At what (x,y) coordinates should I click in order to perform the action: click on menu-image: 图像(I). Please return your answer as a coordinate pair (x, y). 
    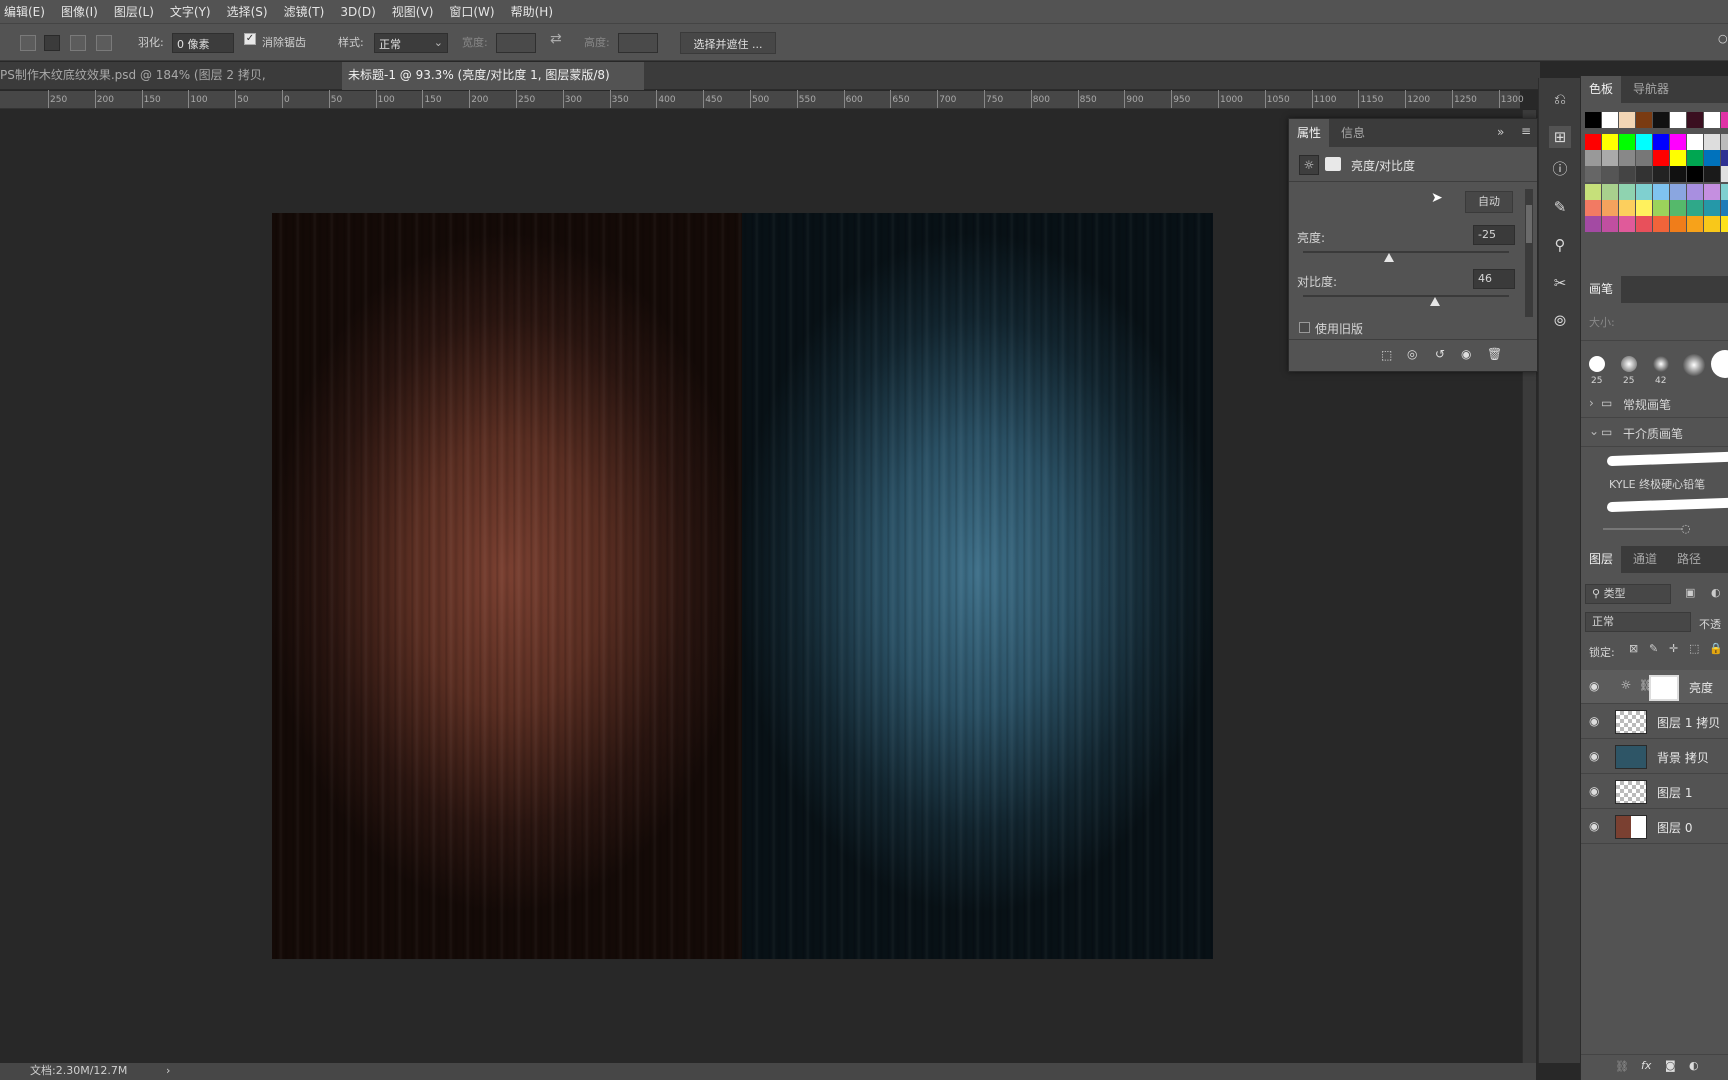
    Looking at the image, I should click on (79, 11).